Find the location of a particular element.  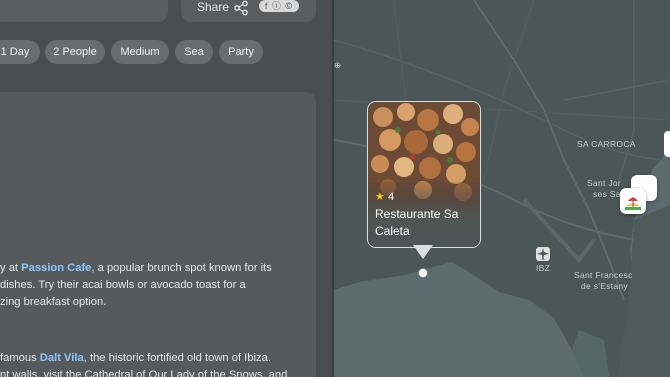

chip-sea: Sea is located at coordinates (194, 52).